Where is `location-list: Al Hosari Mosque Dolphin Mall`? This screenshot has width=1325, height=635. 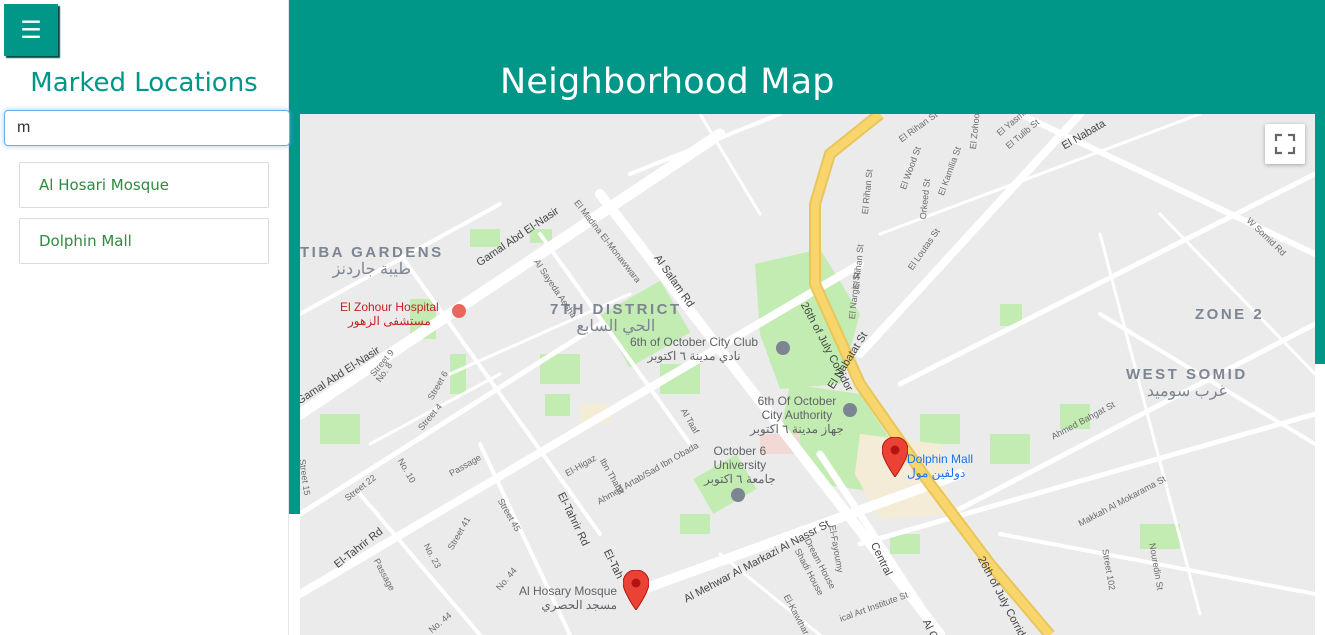 location-list: Al Hosari Mosque Dolphin Mall is located at coordinates (144, 218).